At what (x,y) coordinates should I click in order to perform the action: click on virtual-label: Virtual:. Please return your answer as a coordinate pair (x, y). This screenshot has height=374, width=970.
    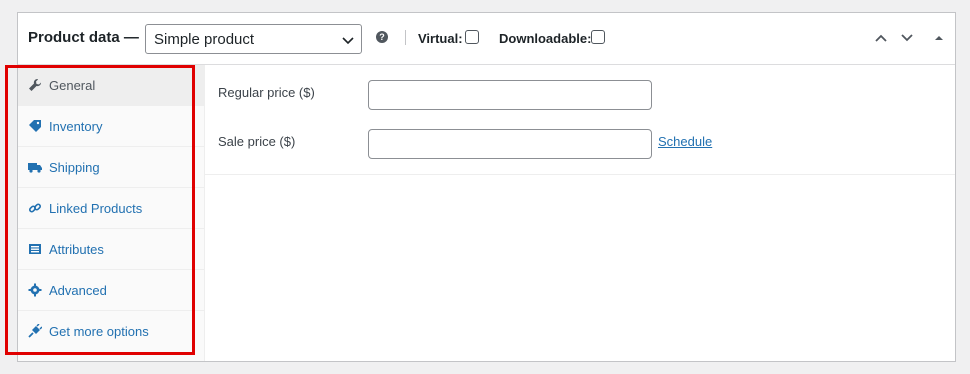
    Looking at the image, I should click on (440, 38).